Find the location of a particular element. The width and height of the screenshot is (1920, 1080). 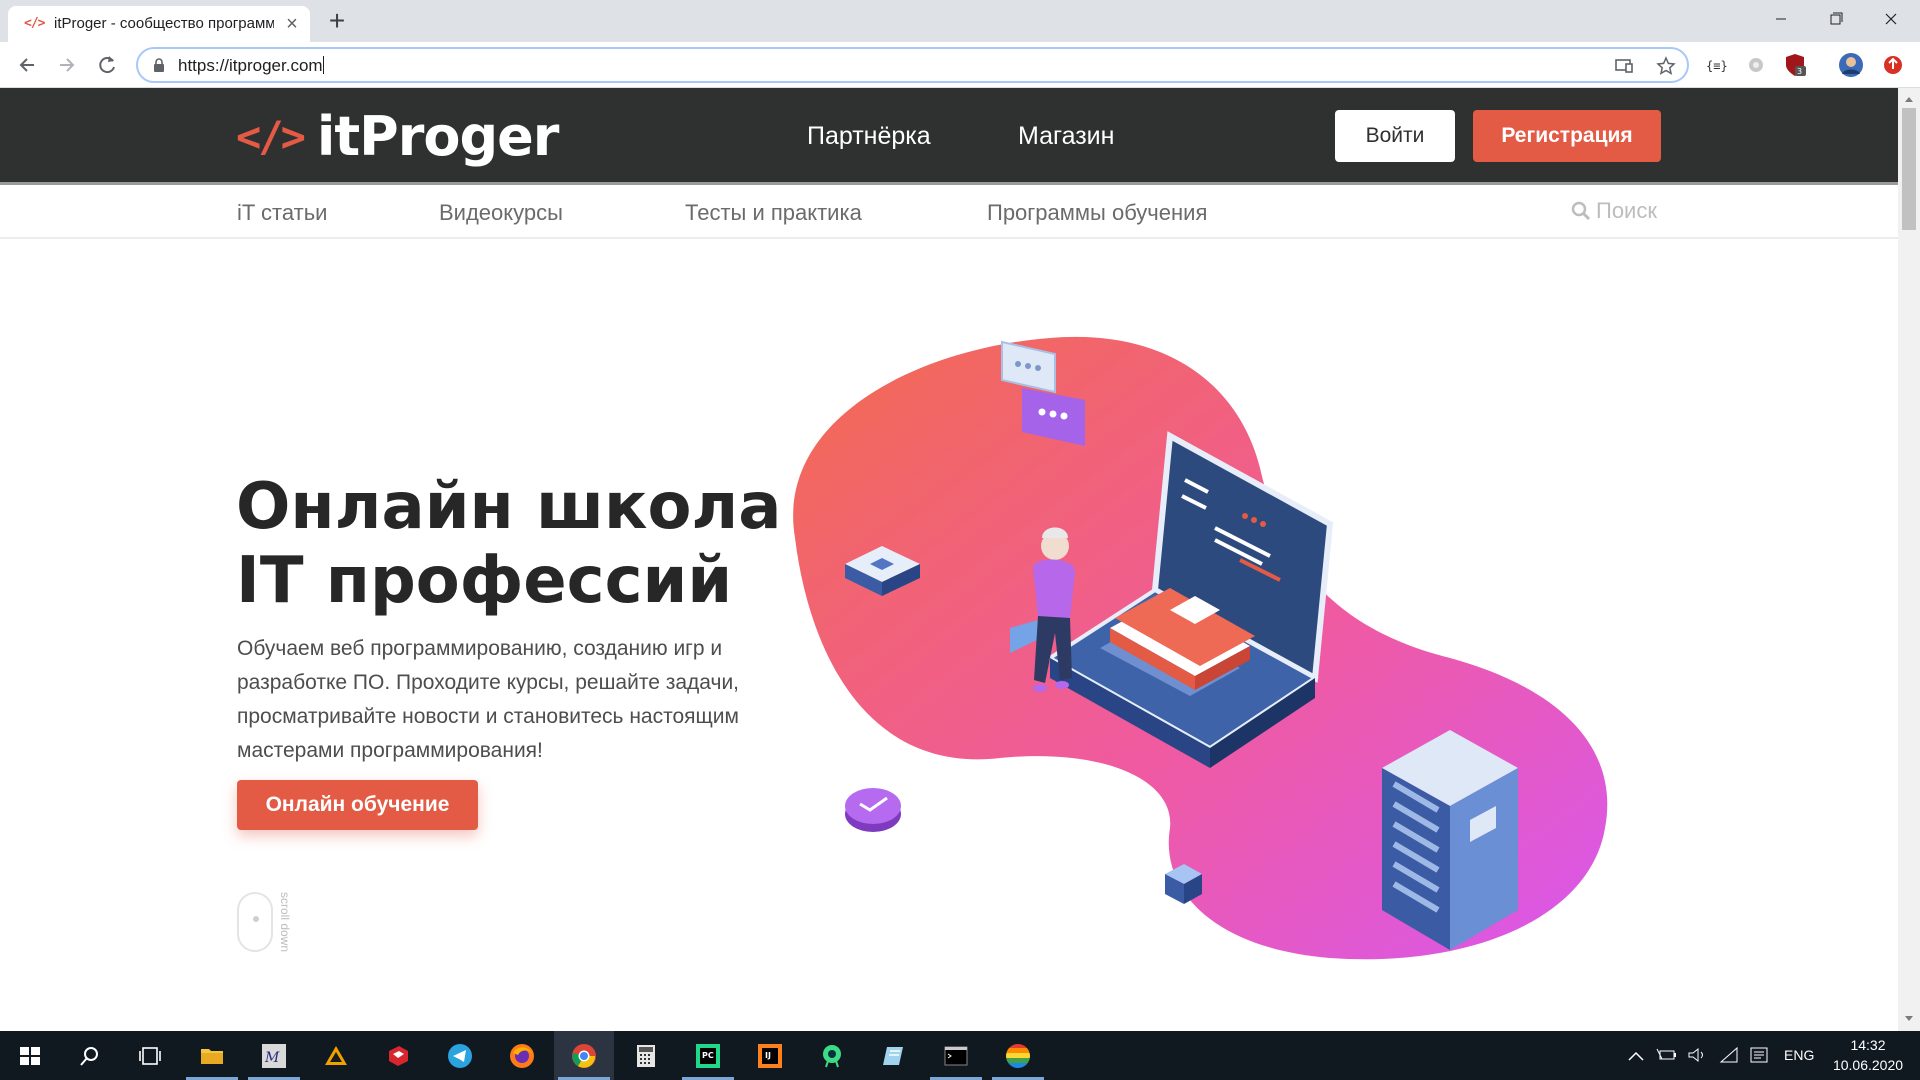

system-clock: 14:32 10.06.2020 is located at coordinates (1868, 1055).